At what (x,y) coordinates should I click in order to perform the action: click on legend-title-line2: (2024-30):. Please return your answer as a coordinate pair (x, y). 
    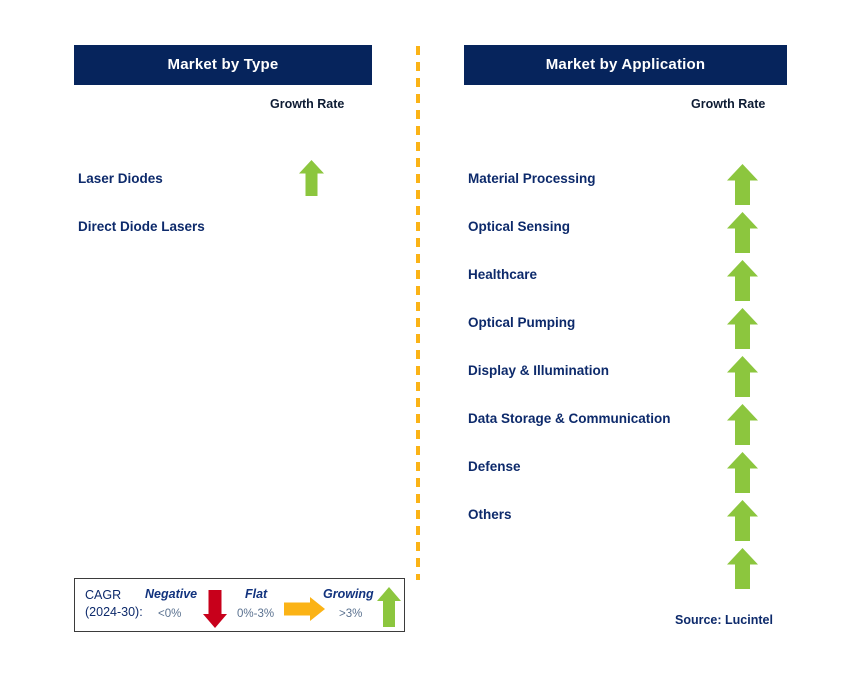
    Looking at the image, I should click on (114, 612).